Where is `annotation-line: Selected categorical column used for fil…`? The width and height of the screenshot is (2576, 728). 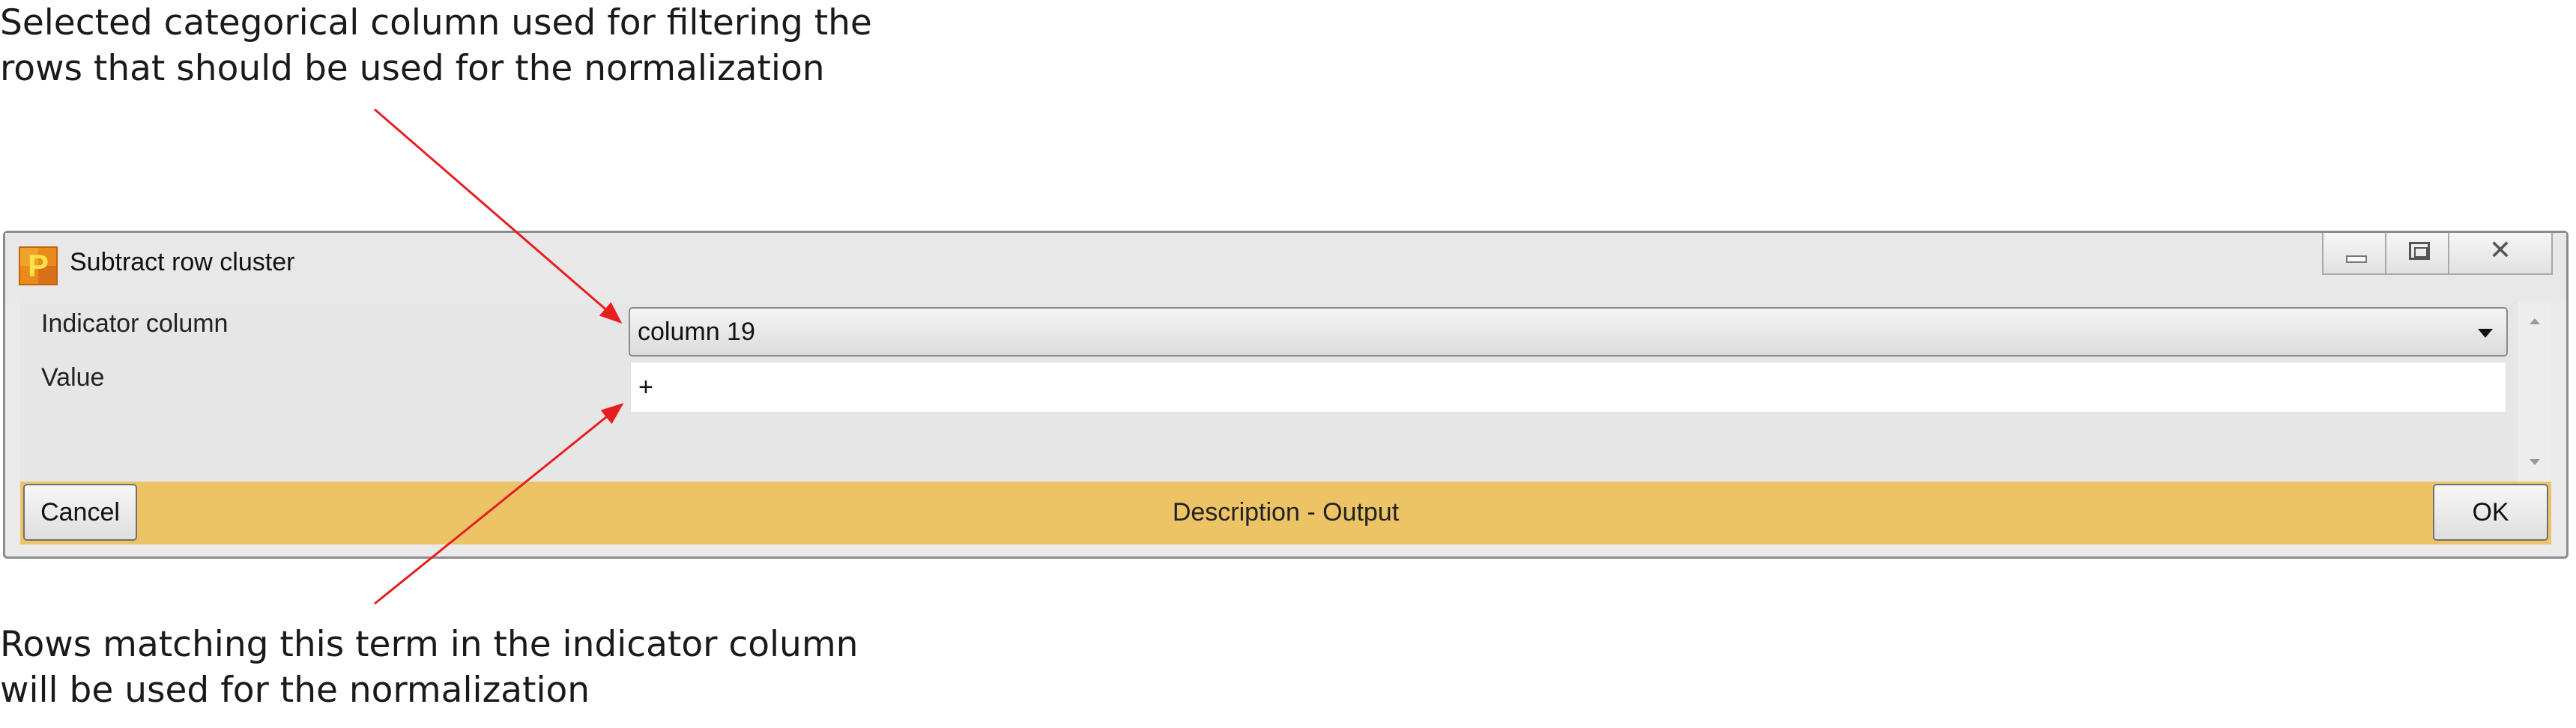 annotation-line: Selected categorical column used for fil… is located at coordinates (436, 22).